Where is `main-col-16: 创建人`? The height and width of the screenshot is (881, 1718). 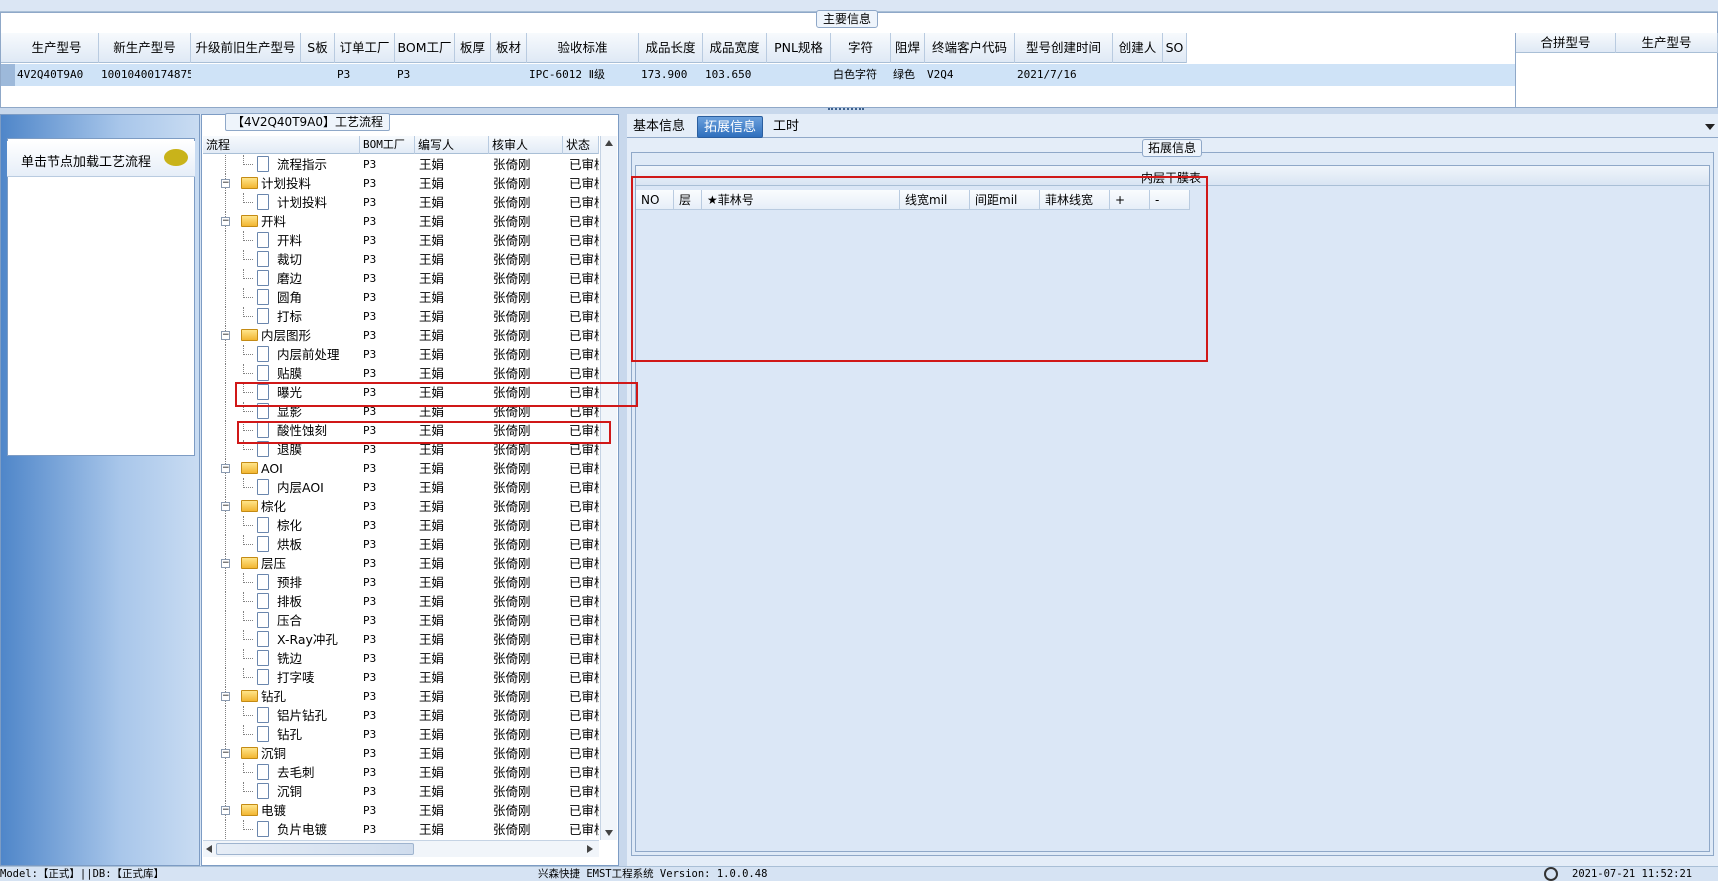
main-col-16: 创建人 is located at coordinates (1138, 48).